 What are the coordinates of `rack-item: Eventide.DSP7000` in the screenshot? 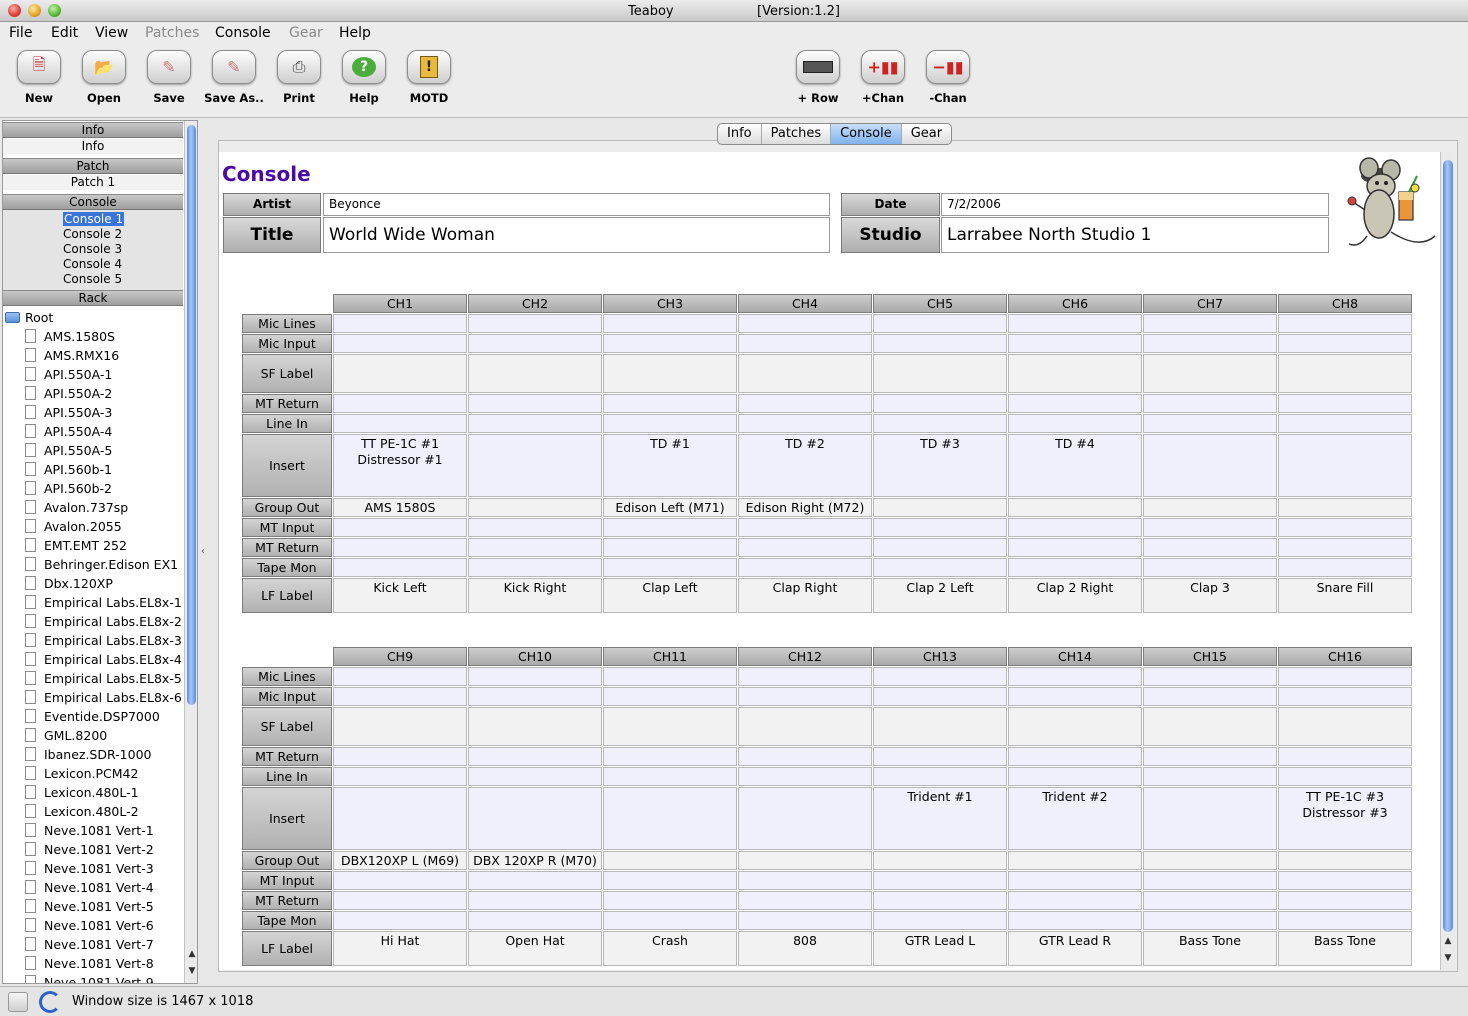 It's located at (92, 716).